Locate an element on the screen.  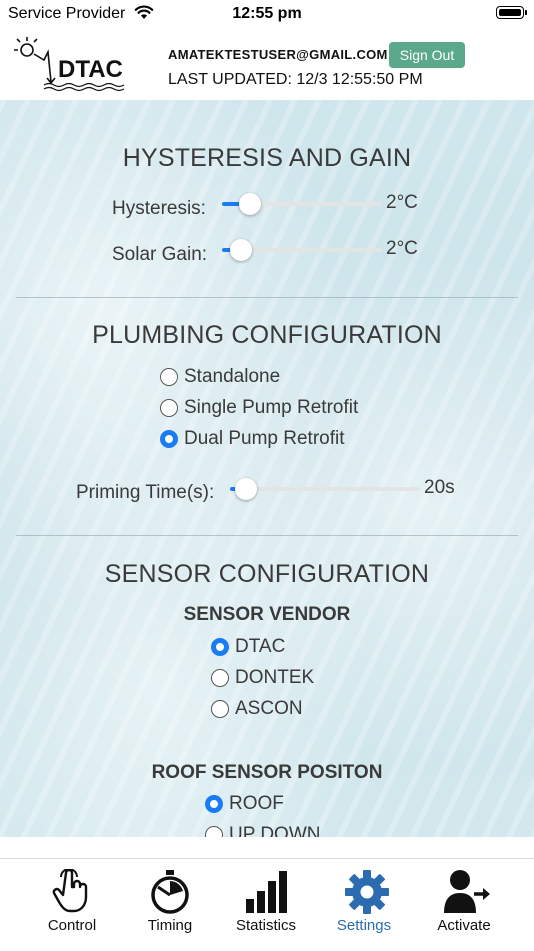
sensor-vendor-title: SENSOR VENDOR is located at coordinates (267, 614).